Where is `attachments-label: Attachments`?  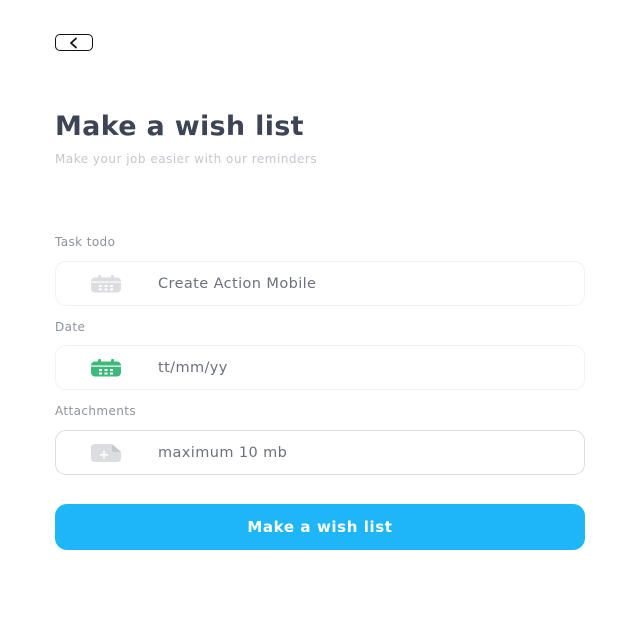 attachments-label: Attachments is located at coordinates (95, 411).